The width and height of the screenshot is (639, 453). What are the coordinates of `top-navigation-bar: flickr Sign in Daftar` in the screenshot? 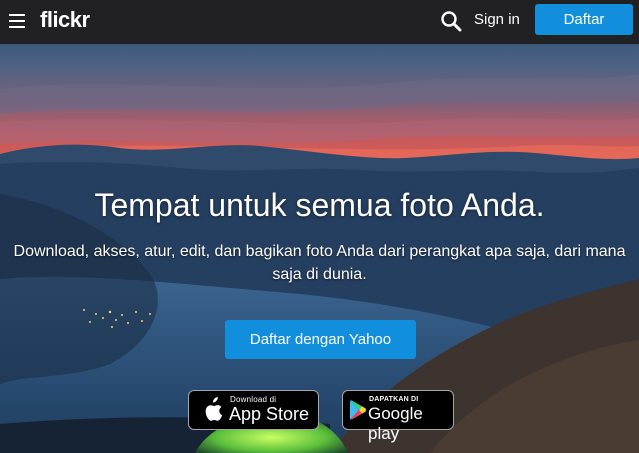 It's located at (319, 22).